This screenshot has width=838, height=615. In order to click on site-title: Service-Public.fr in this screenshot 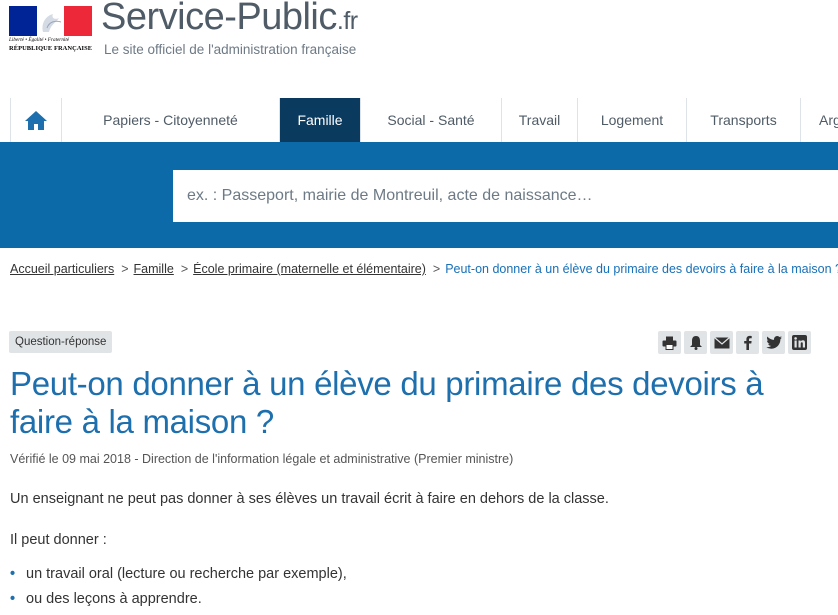, I will do `click(229, 19)`.